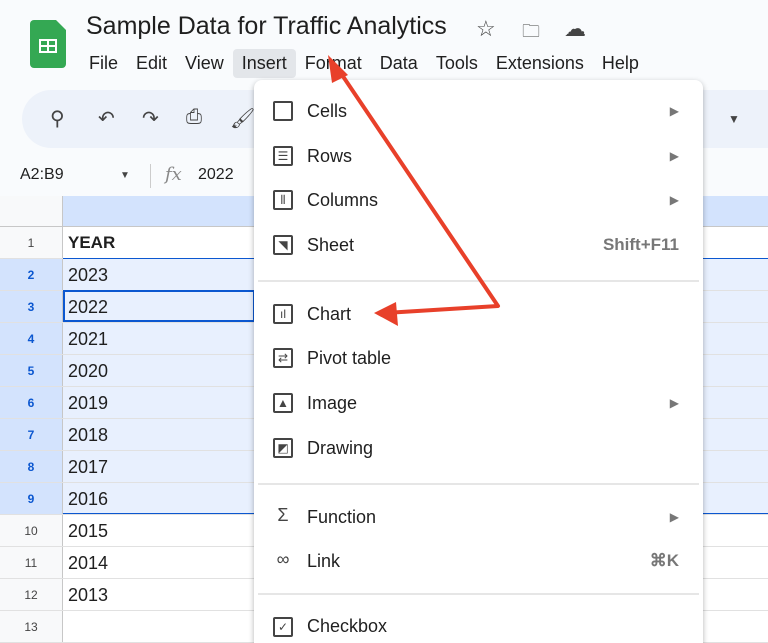 The height and width of the screenshot is (643, 768). What do you see at coordinates (103, 63) in the screenshot?
I see `menu-file: File` at bounding box center [103, 63].